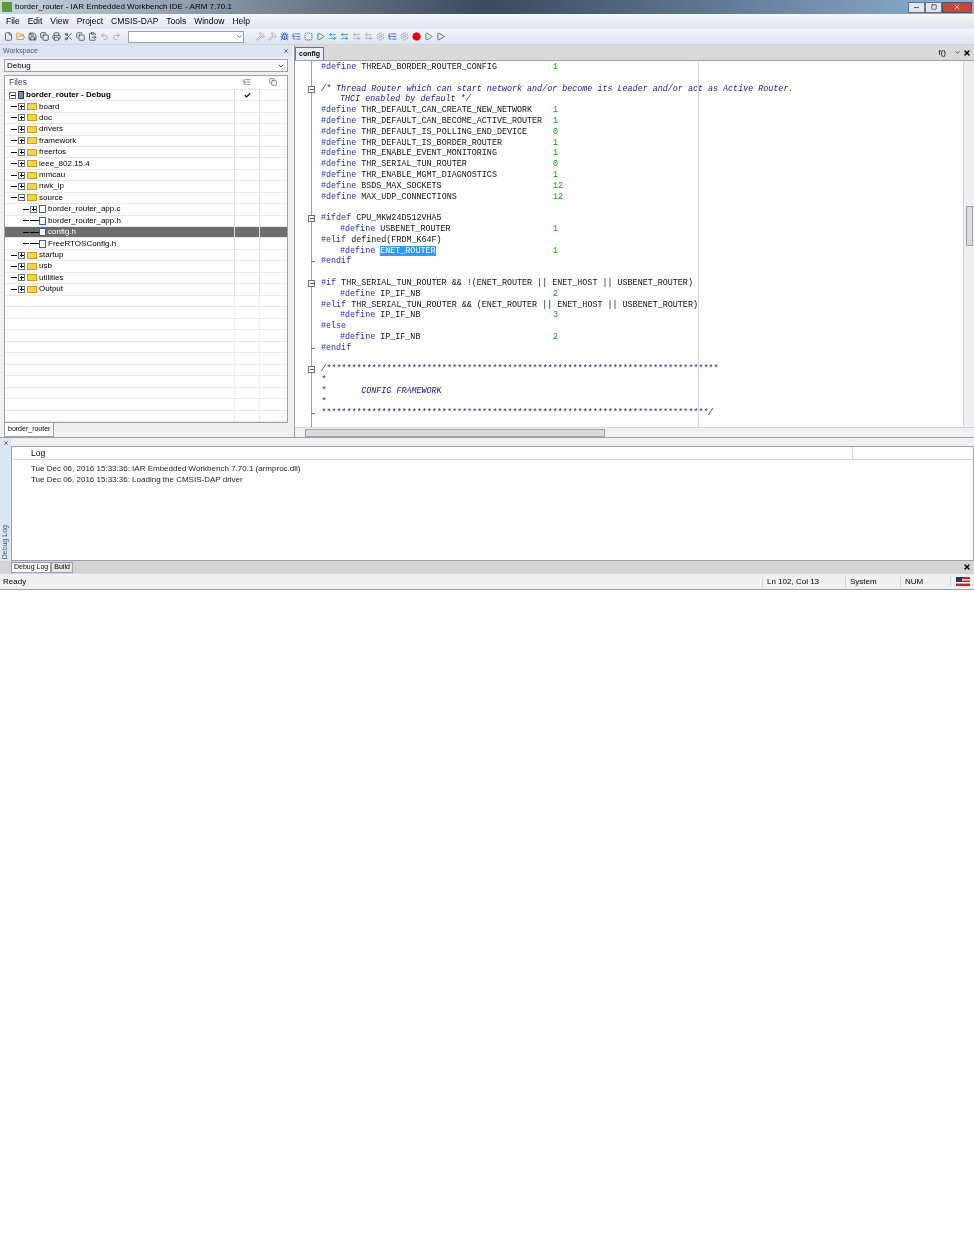  I want to click on menu-item: Tools, so click(176, 21).